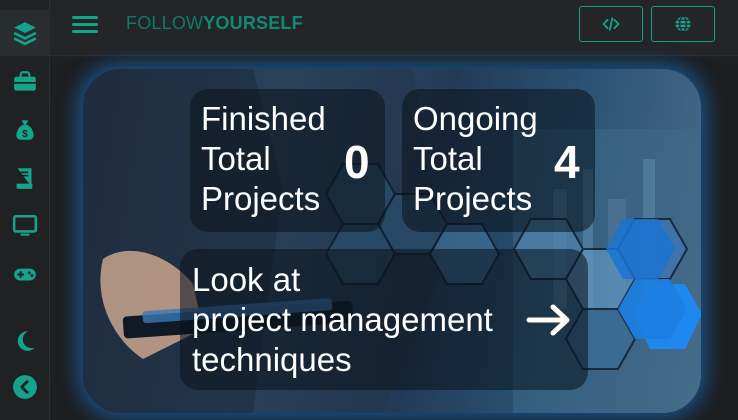  I want to click on brand-logo: FOLLOWYOURSELF, so click(214, 23).